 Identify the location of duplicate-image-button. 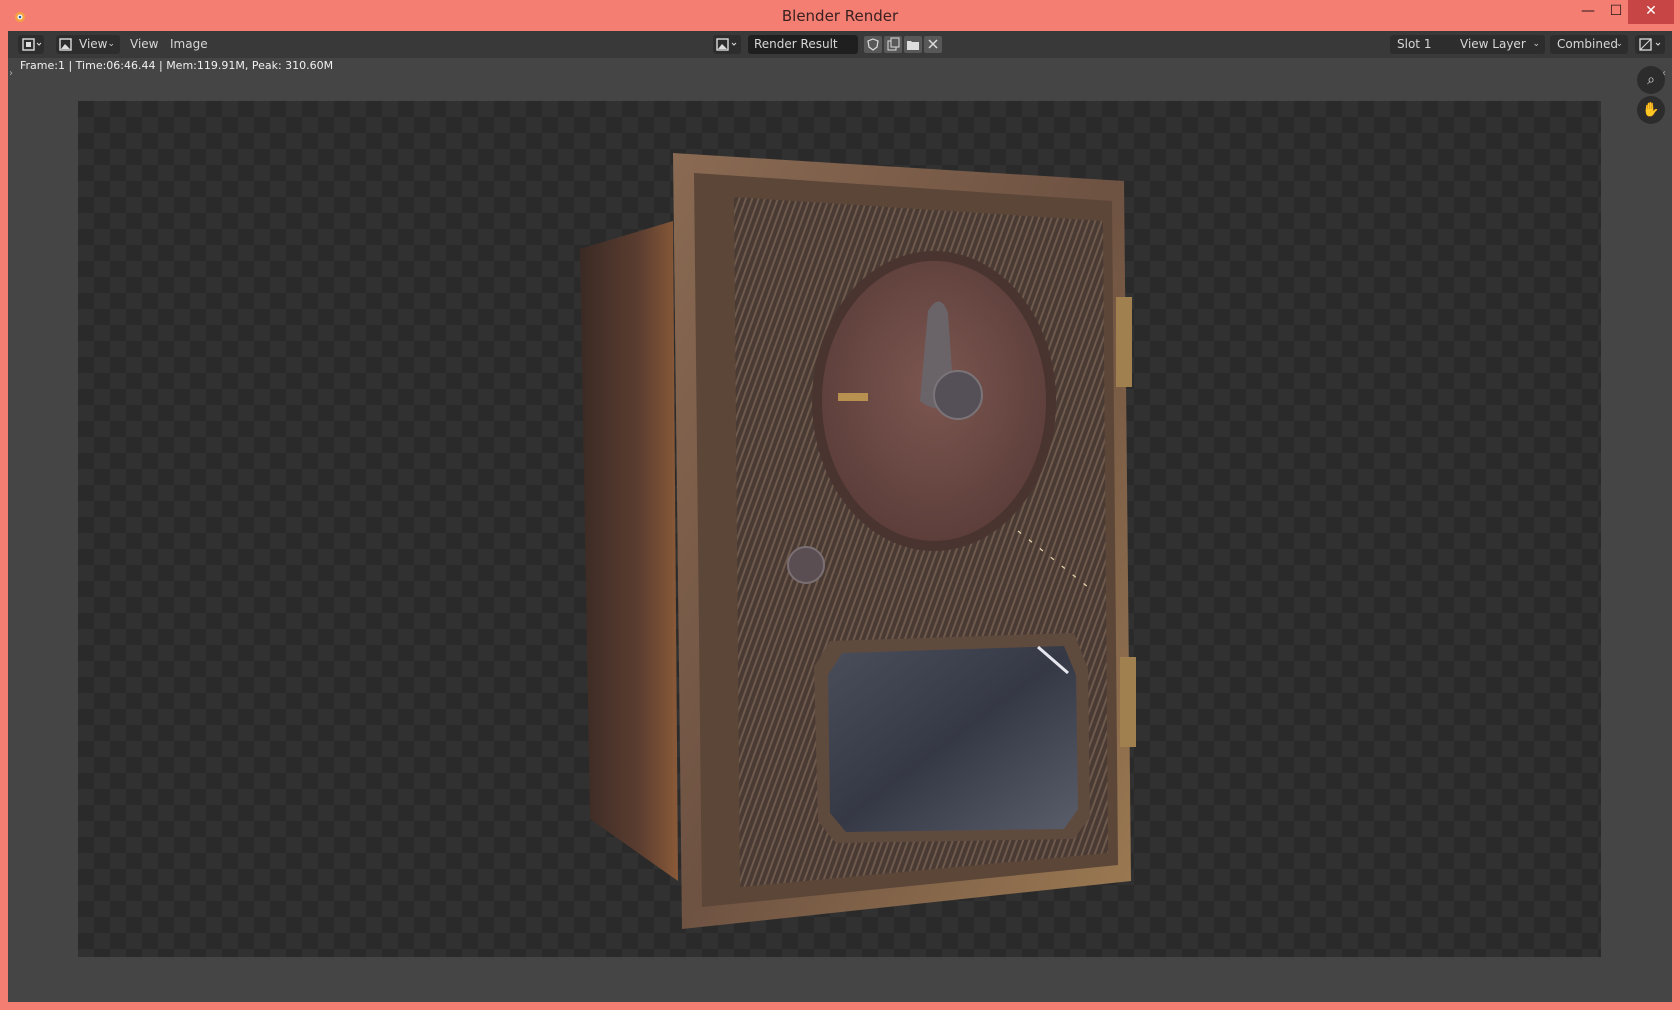
(893, 44).